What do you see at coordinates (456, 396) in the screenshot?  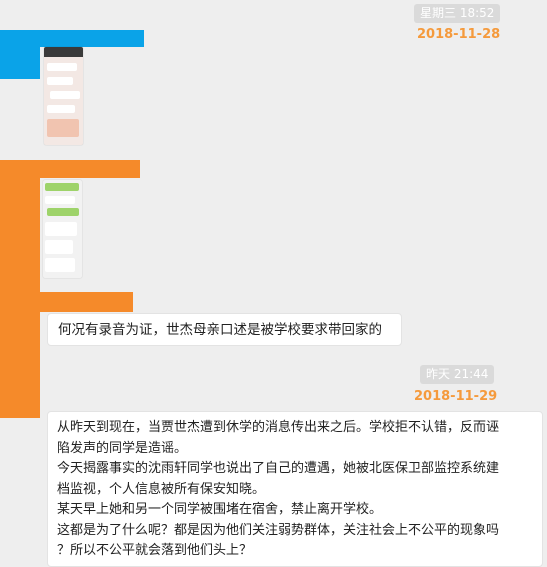 I see `date-label: 2018-11-29` at bounding box center [456, 396].